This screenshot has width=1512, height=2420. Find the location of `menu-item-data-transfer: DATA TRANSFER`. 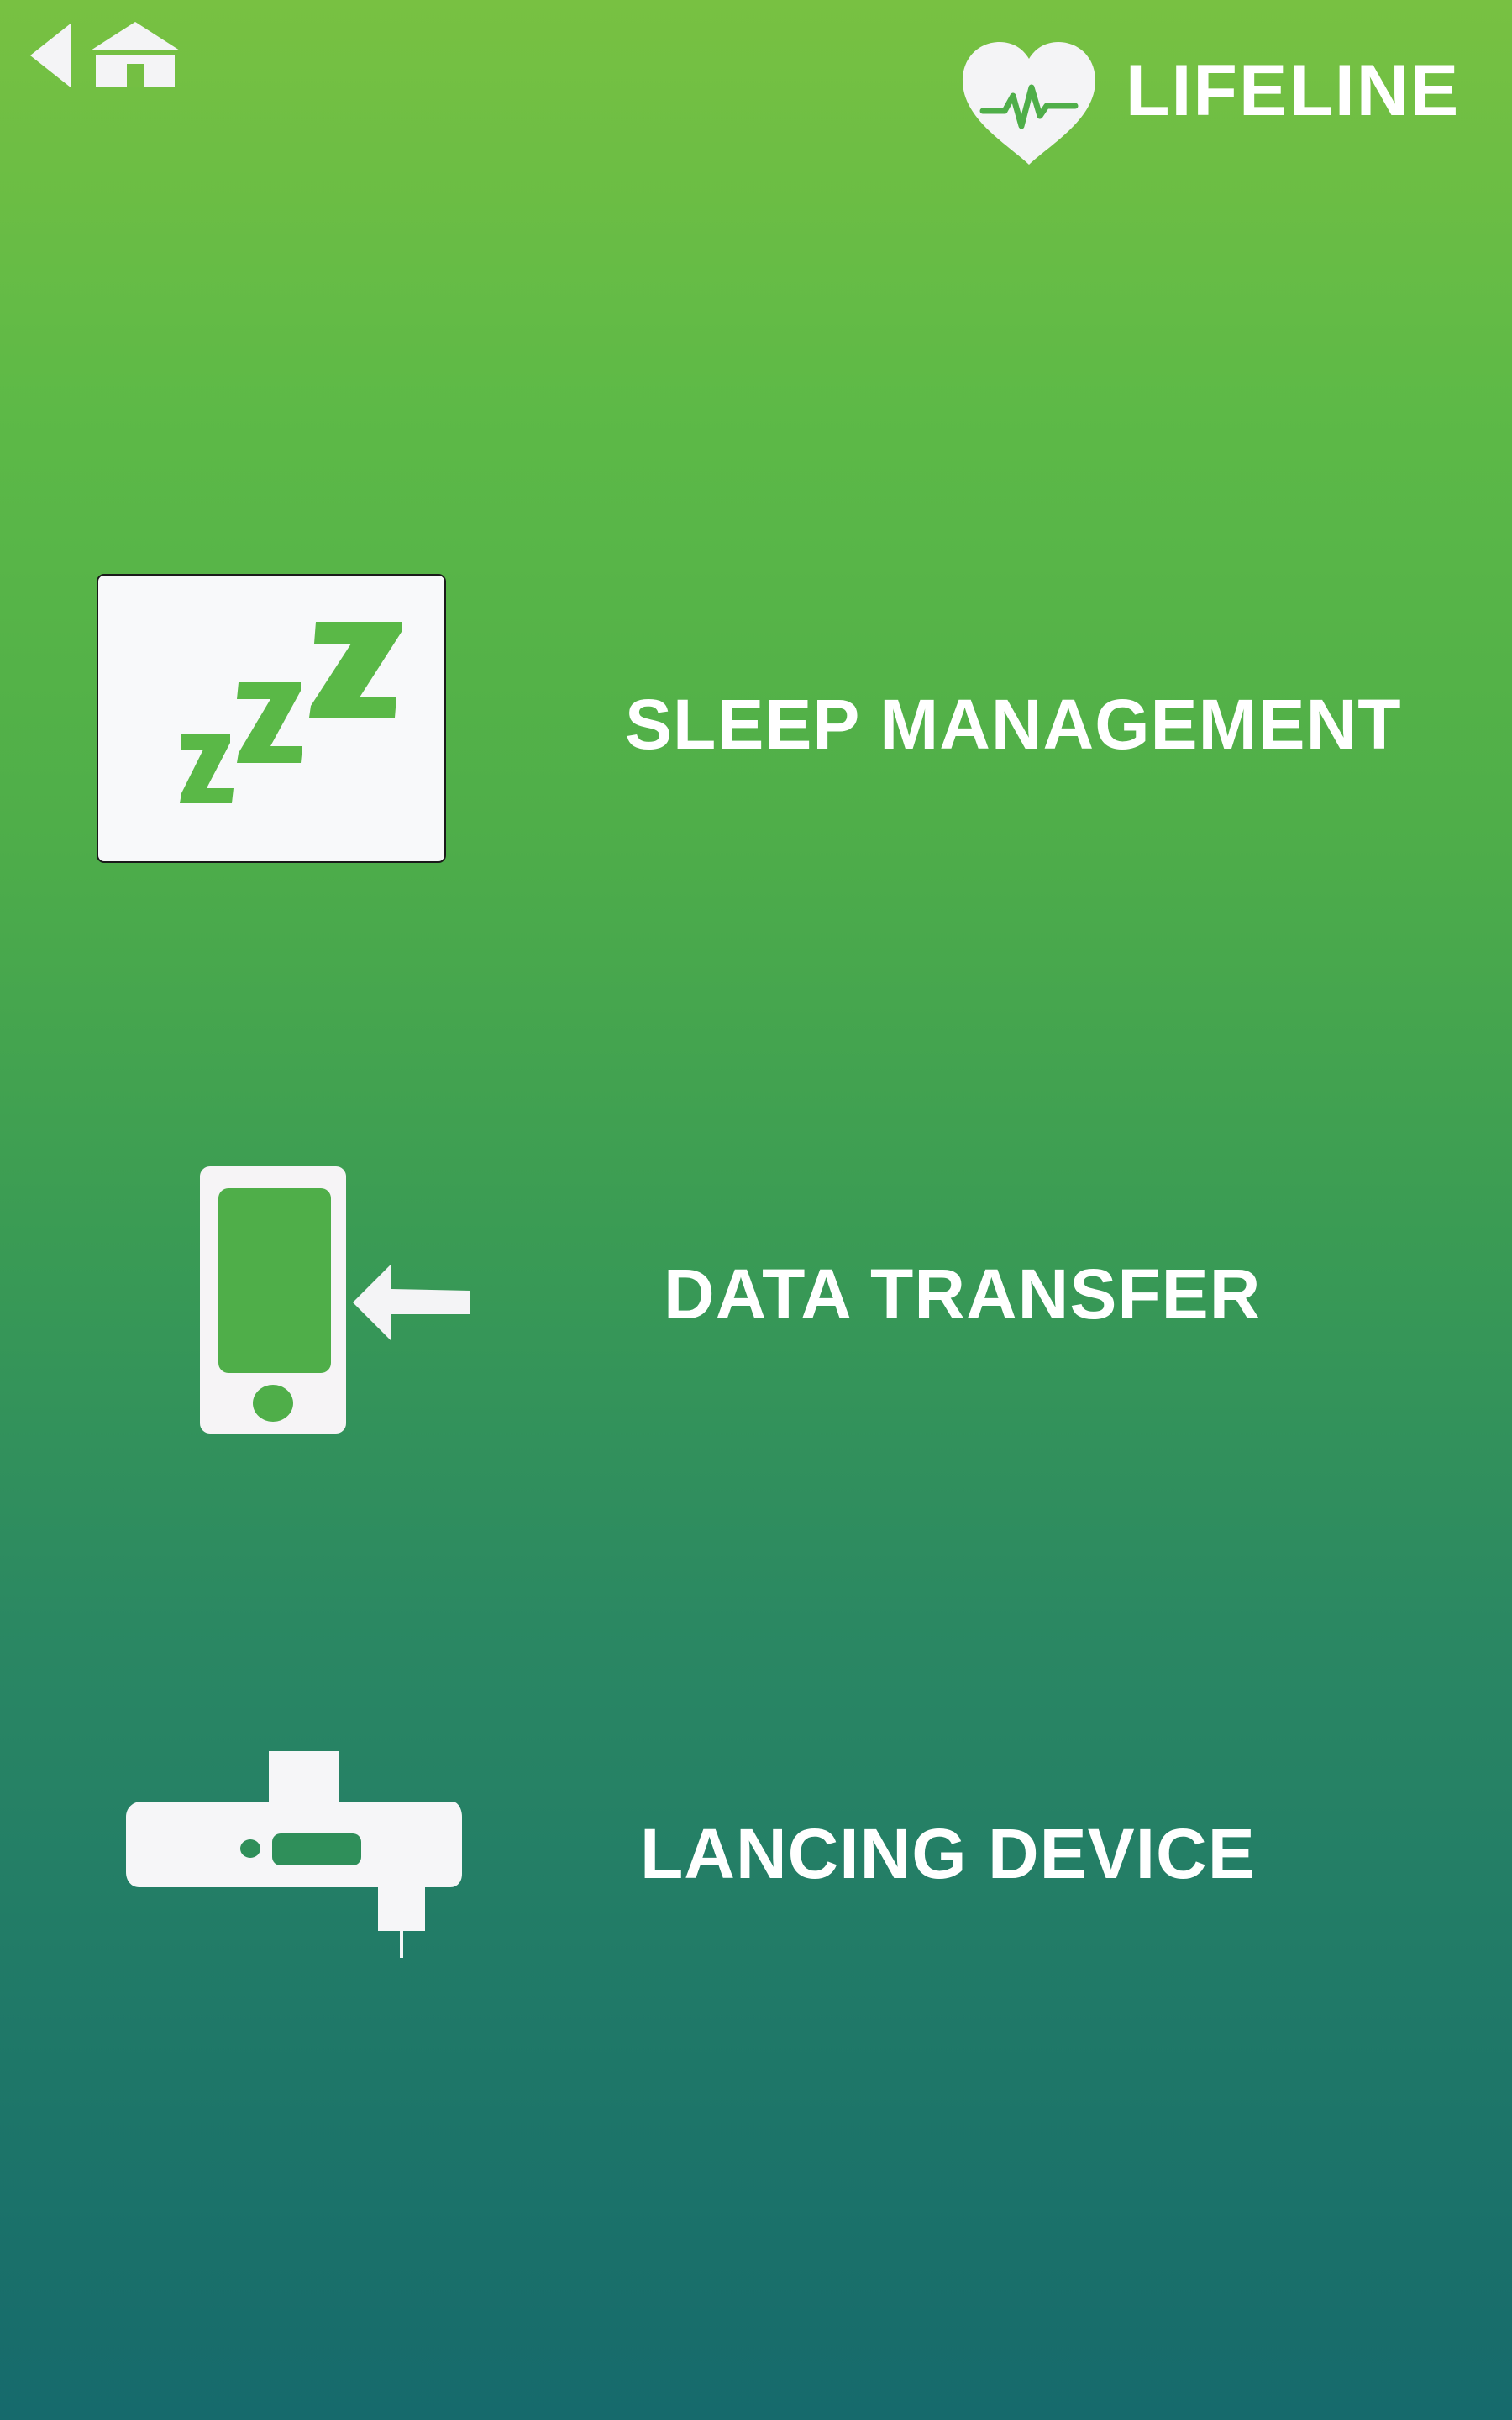

menu-item-data-transfer: DATA TRANSFER is located at coordinates (756, 1294).